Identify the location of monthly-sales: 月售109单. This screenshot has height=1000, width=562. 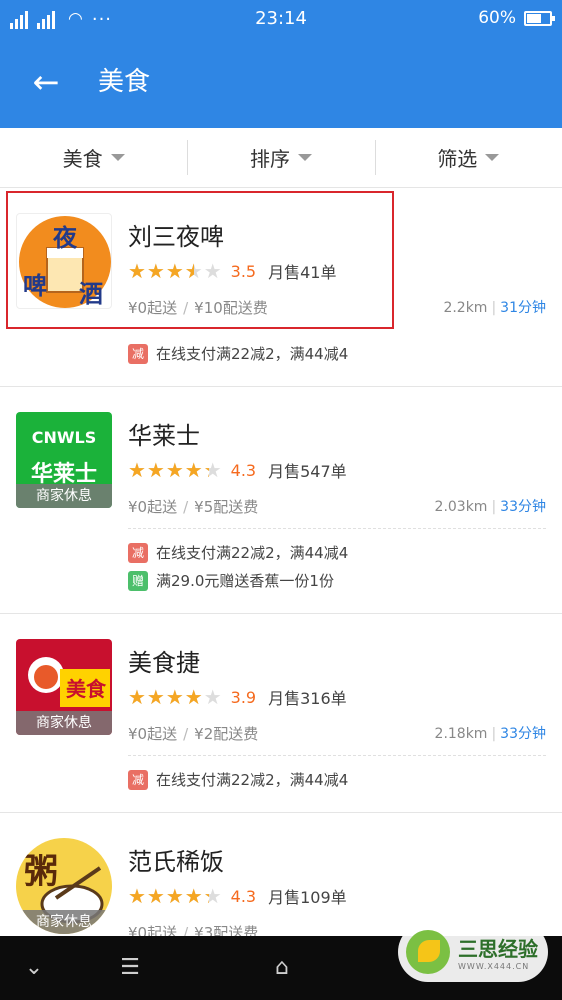
(307, 897).